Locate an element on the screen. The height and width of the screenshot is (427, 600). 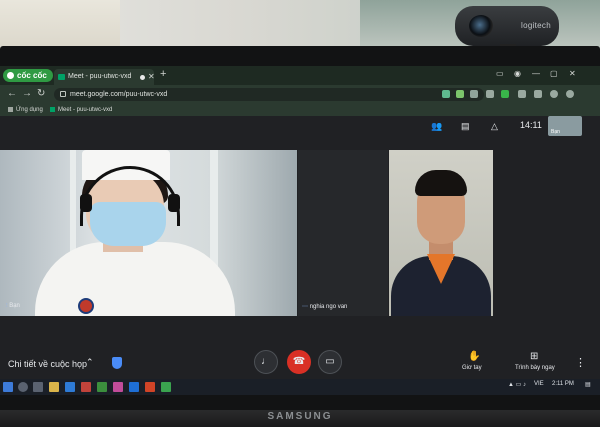
webcam-brand: logitech is located at coordinates (536, 25).